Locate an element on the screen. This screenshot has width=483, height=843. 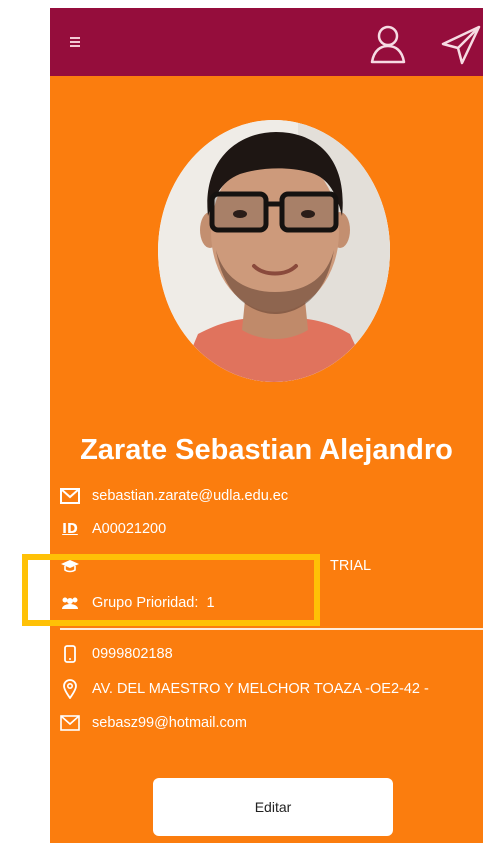
mobile-phone-icon is located at coordinates (70, 654).